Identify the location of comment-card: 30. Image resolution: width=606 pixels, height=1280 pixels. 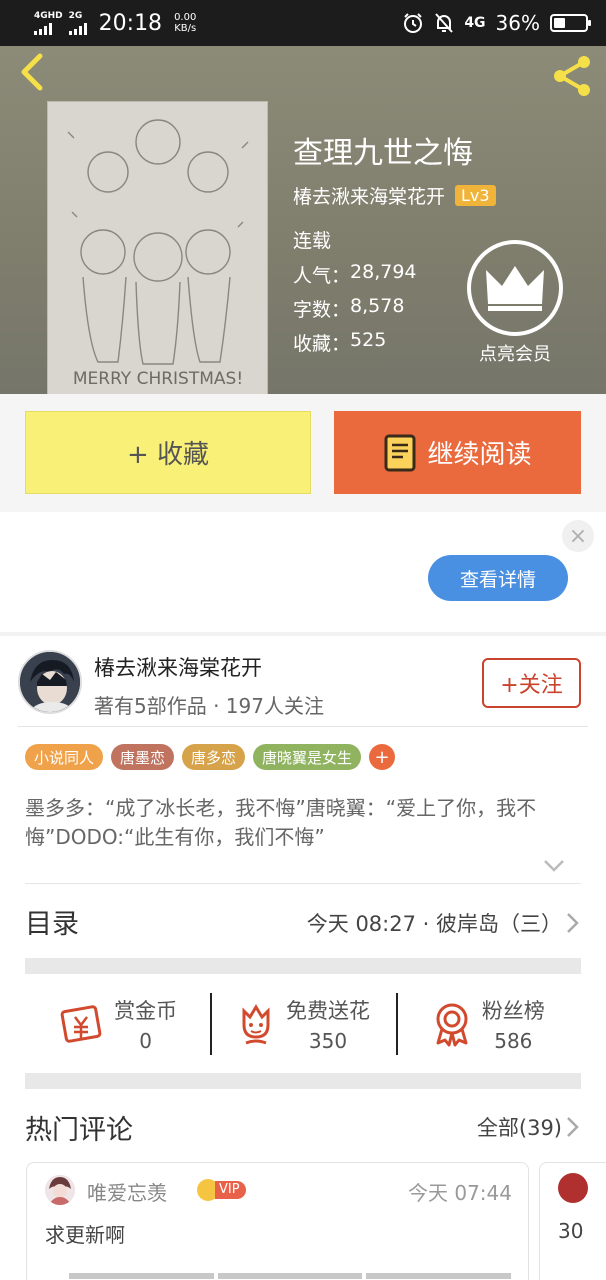
(572, 1221).